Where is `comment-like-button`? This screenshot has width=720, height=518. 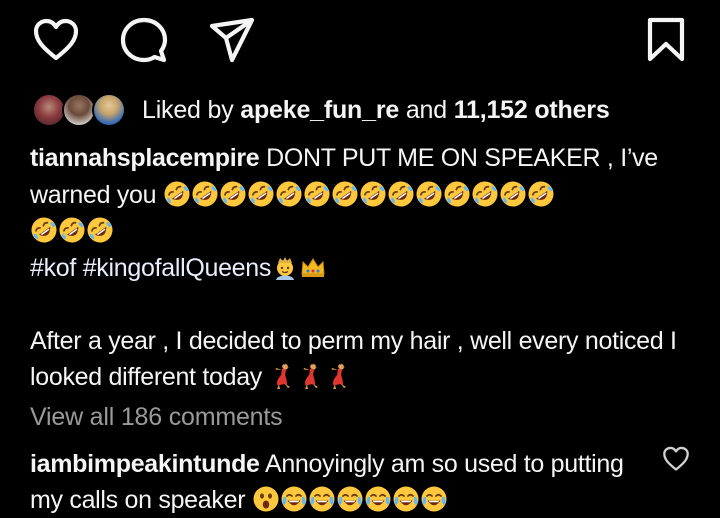
comment-like-button is located at coordinates (676, 459).